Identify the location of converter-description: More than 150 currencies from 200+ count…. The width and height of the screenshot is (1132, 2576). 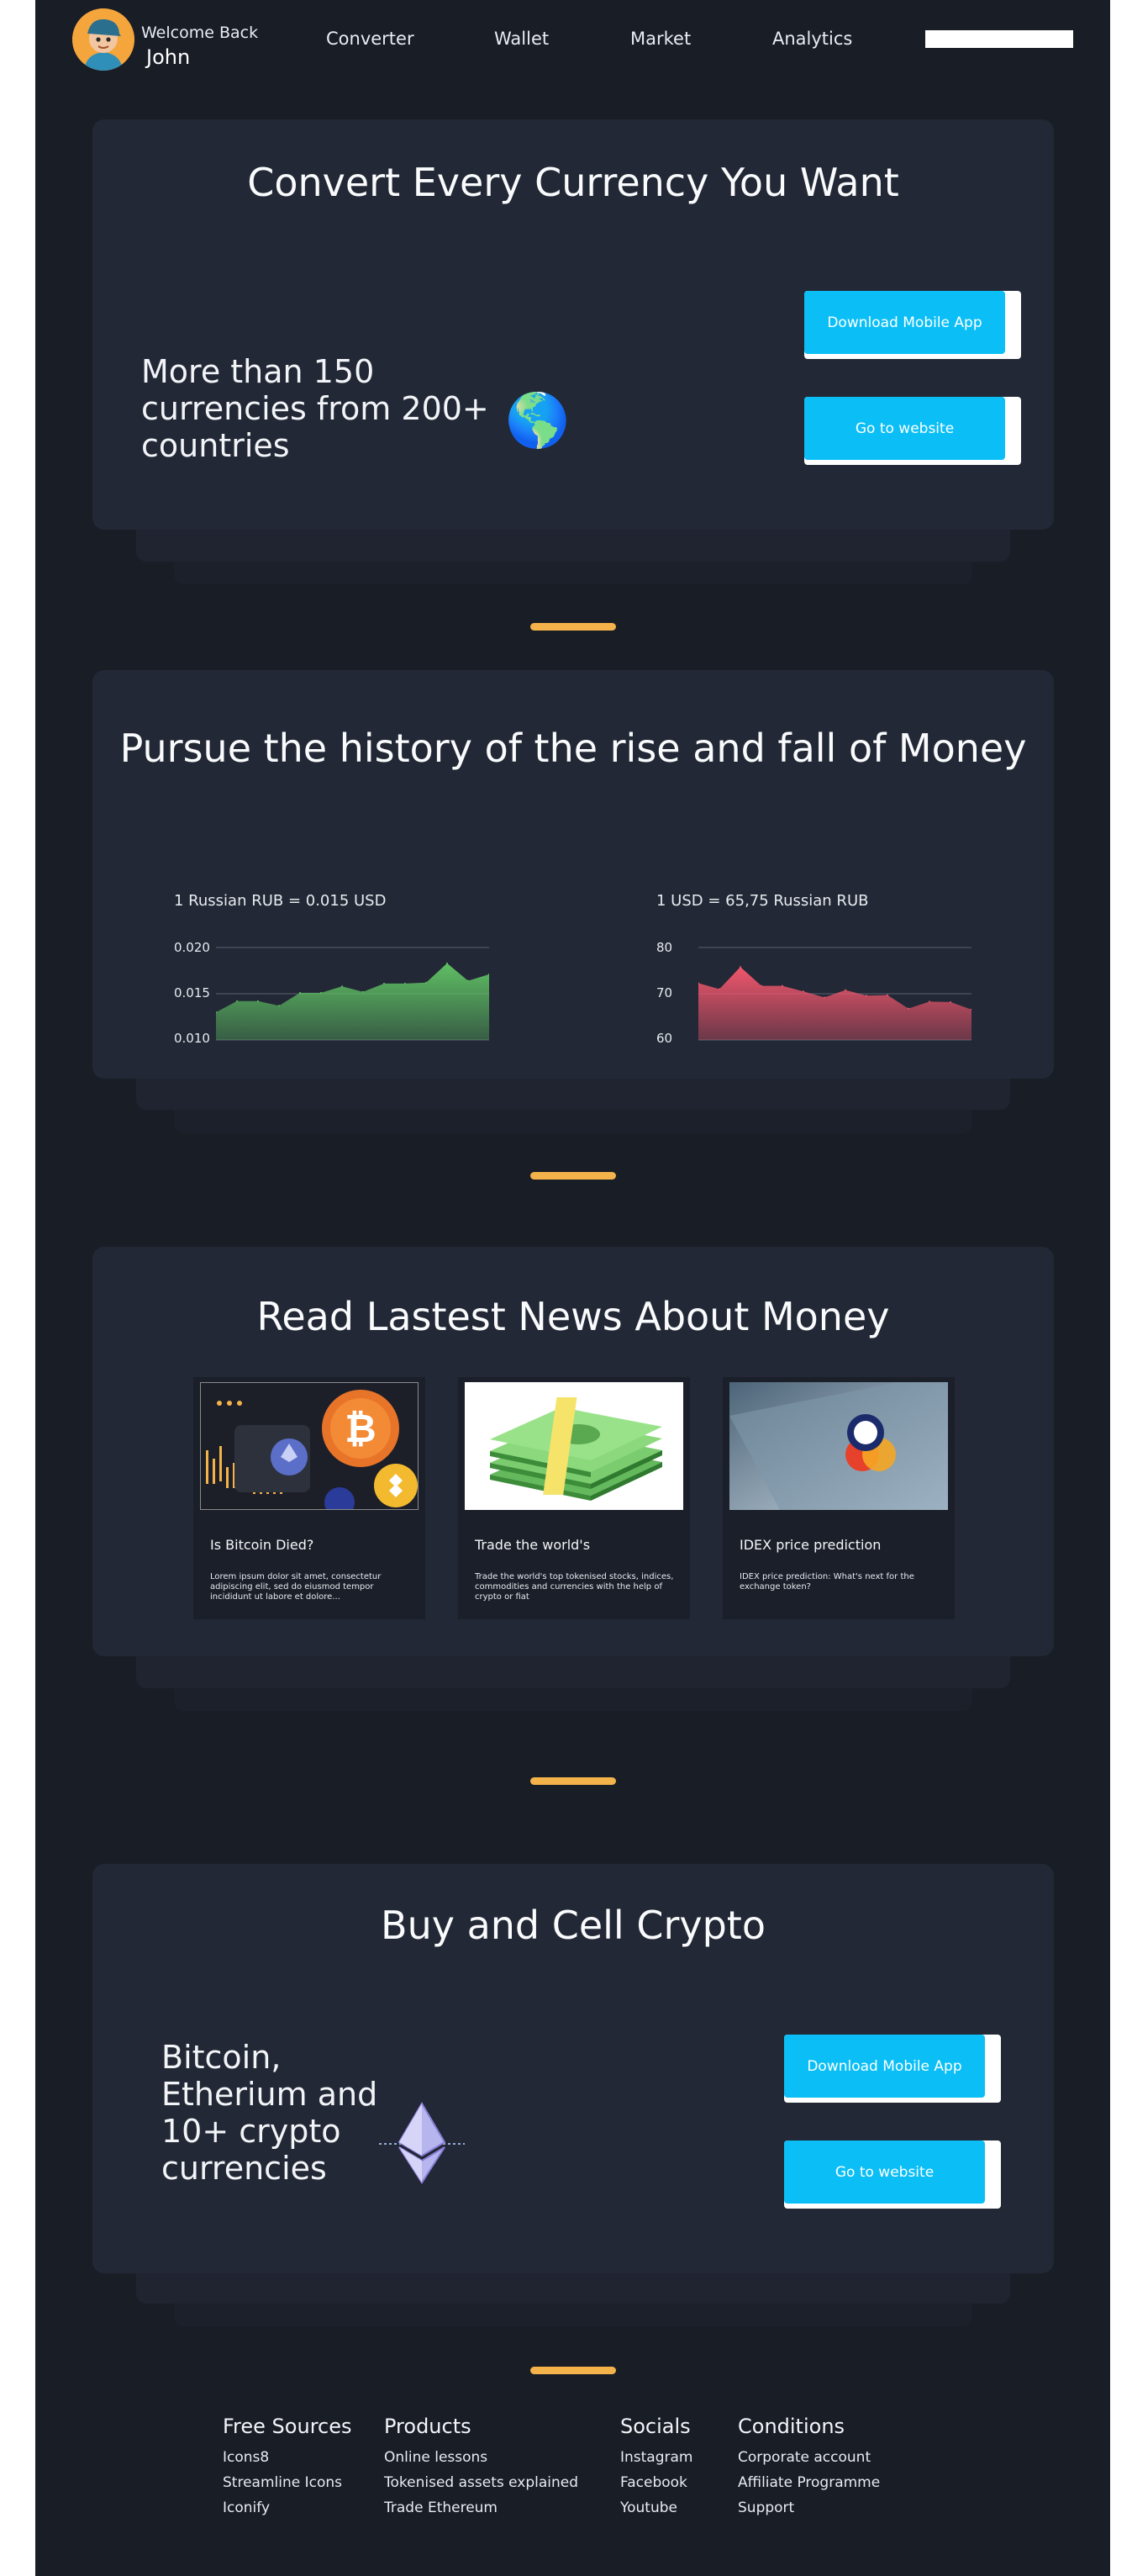
(315, 408).